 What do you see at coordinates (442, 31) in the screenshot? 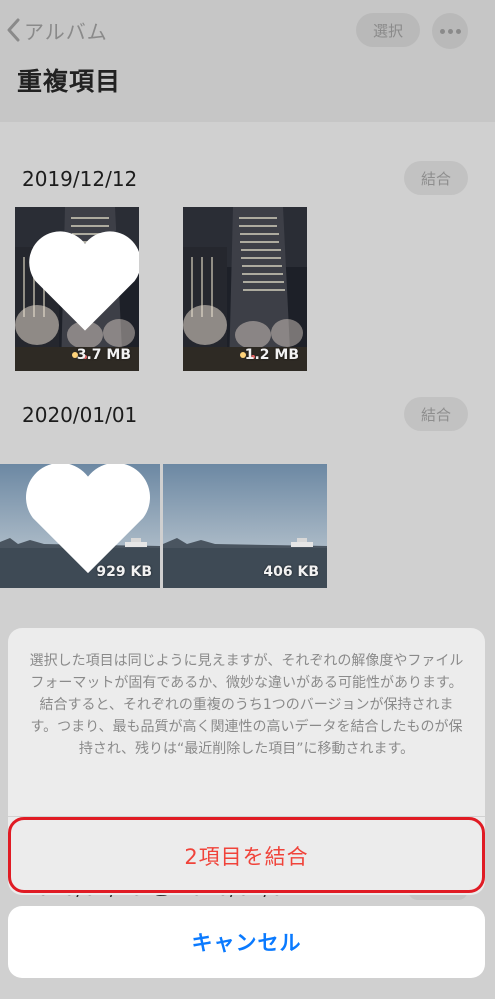
I see `ellipsis-icon` at bounding box center [442, 31].